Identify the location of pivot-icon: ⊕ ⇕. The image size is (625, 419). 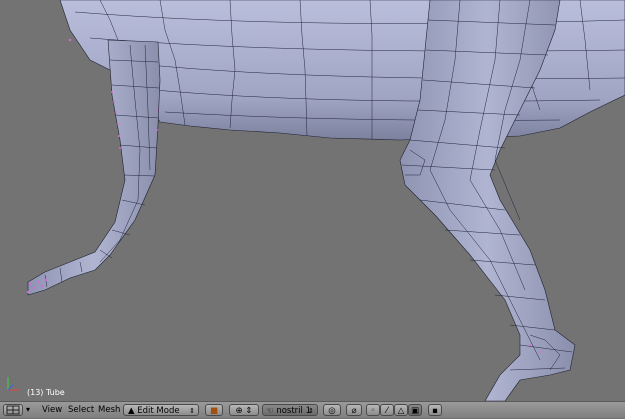
(244, 410).